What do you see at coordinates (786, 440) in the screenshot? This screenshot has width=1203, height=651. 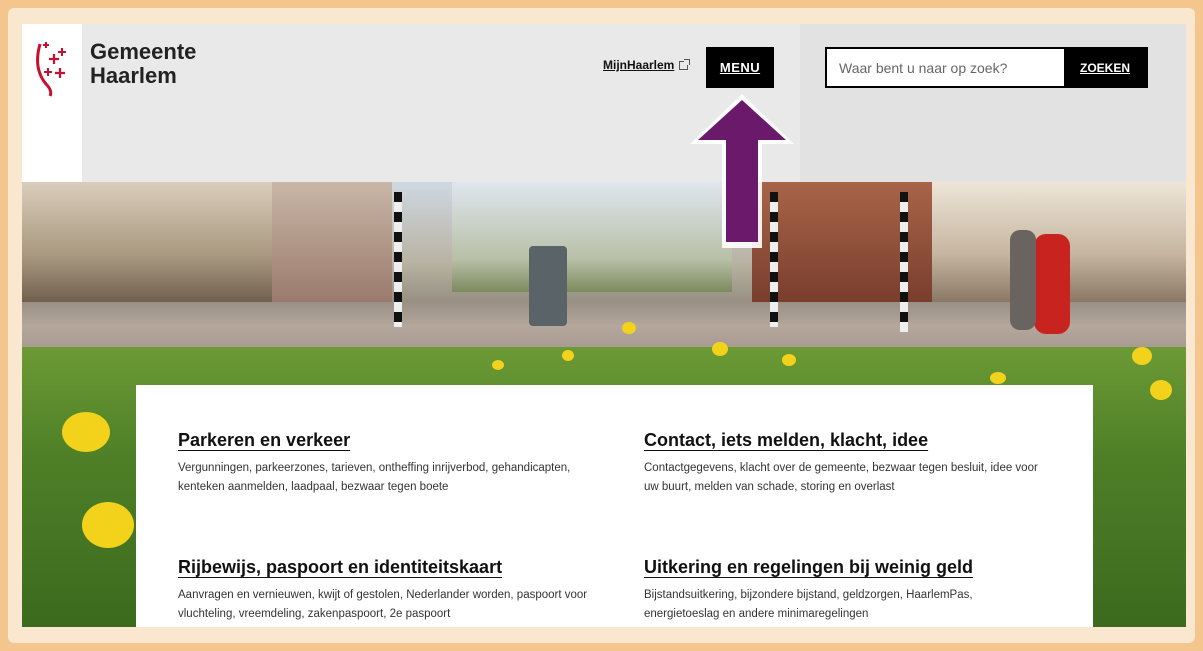 I see `topic-title-link: Contact, iets melden, klacht, idee` at bounding box center [786, 440].